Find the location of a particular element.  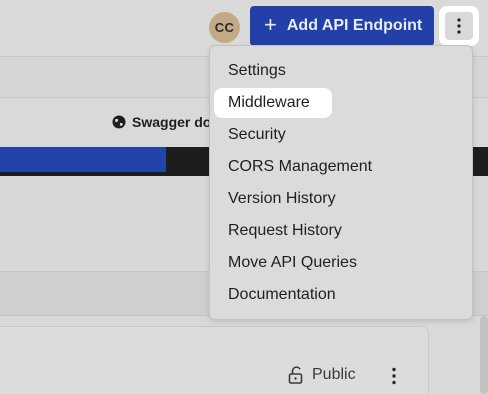

visibility-label: Public is located at coordinates (334, 374).